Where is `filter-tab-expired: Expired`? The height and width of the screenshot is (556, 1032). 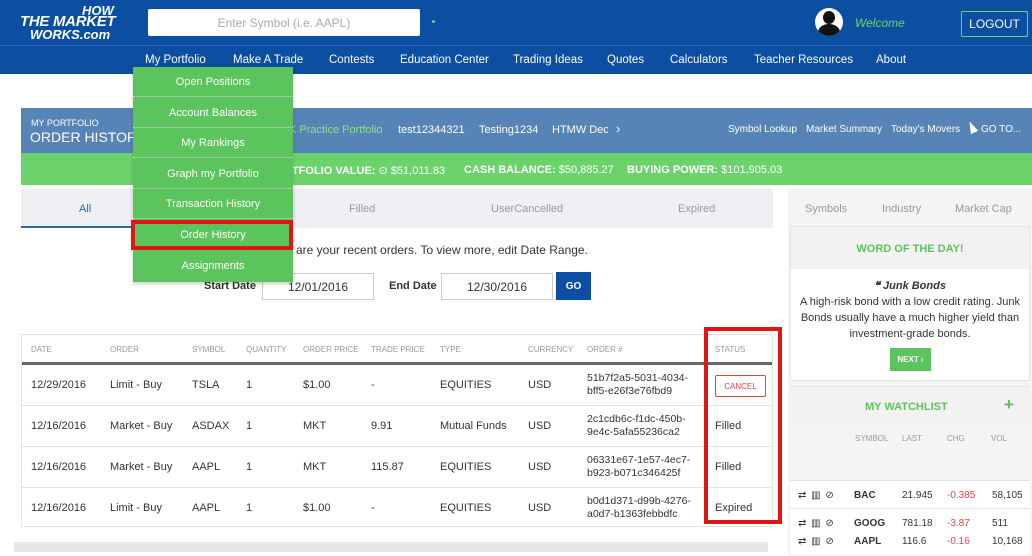 filter-tab-expired: Expired is located at coordinates (696, 209).